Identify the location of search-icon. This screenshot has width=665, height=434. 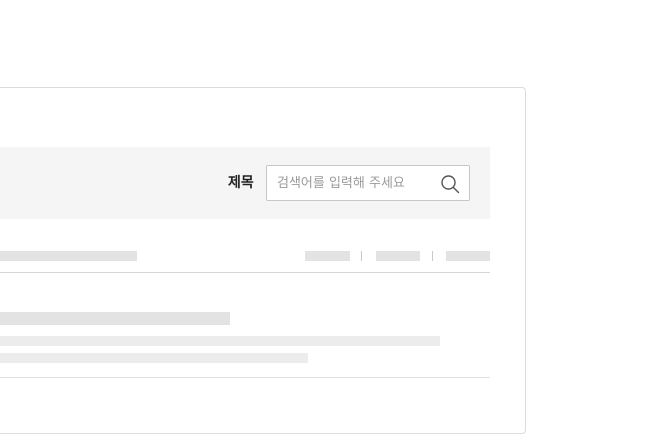
(450, 184).